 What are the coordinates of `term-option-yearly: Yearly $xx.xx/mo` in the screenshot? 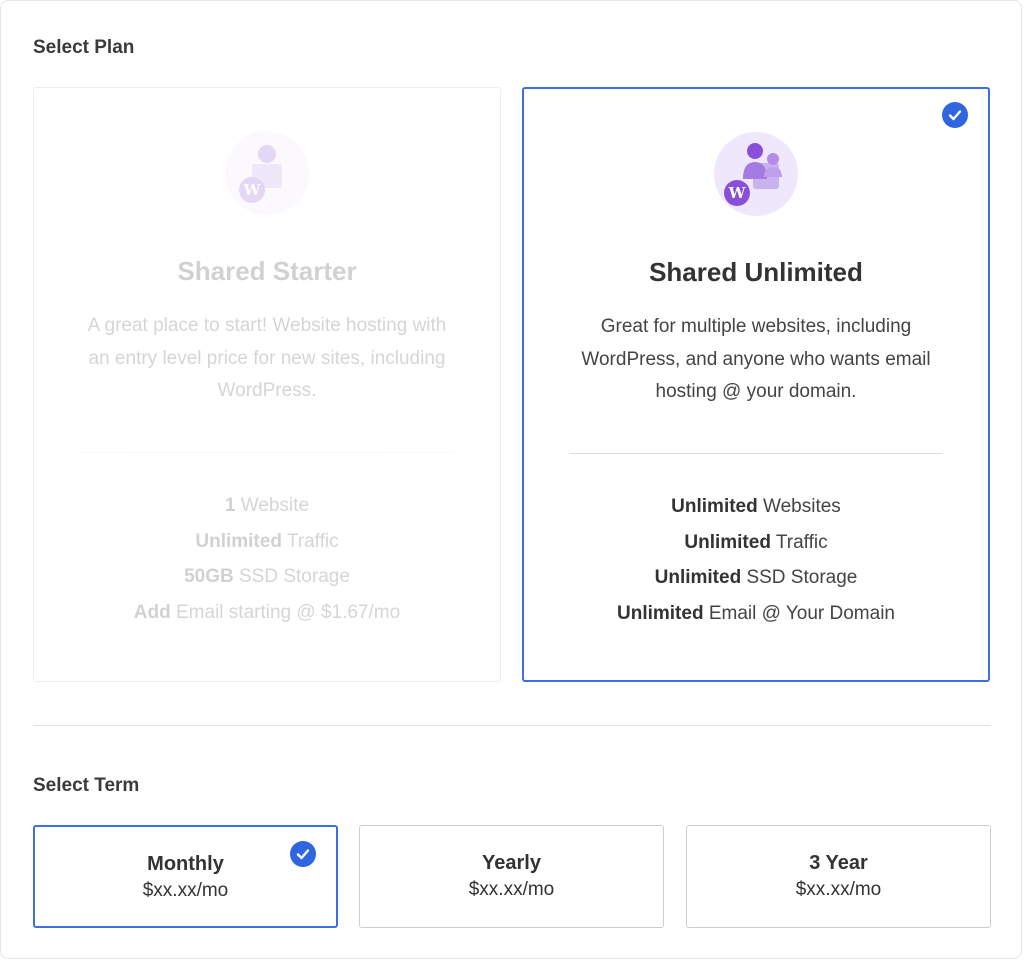 It's located at (511, 876).